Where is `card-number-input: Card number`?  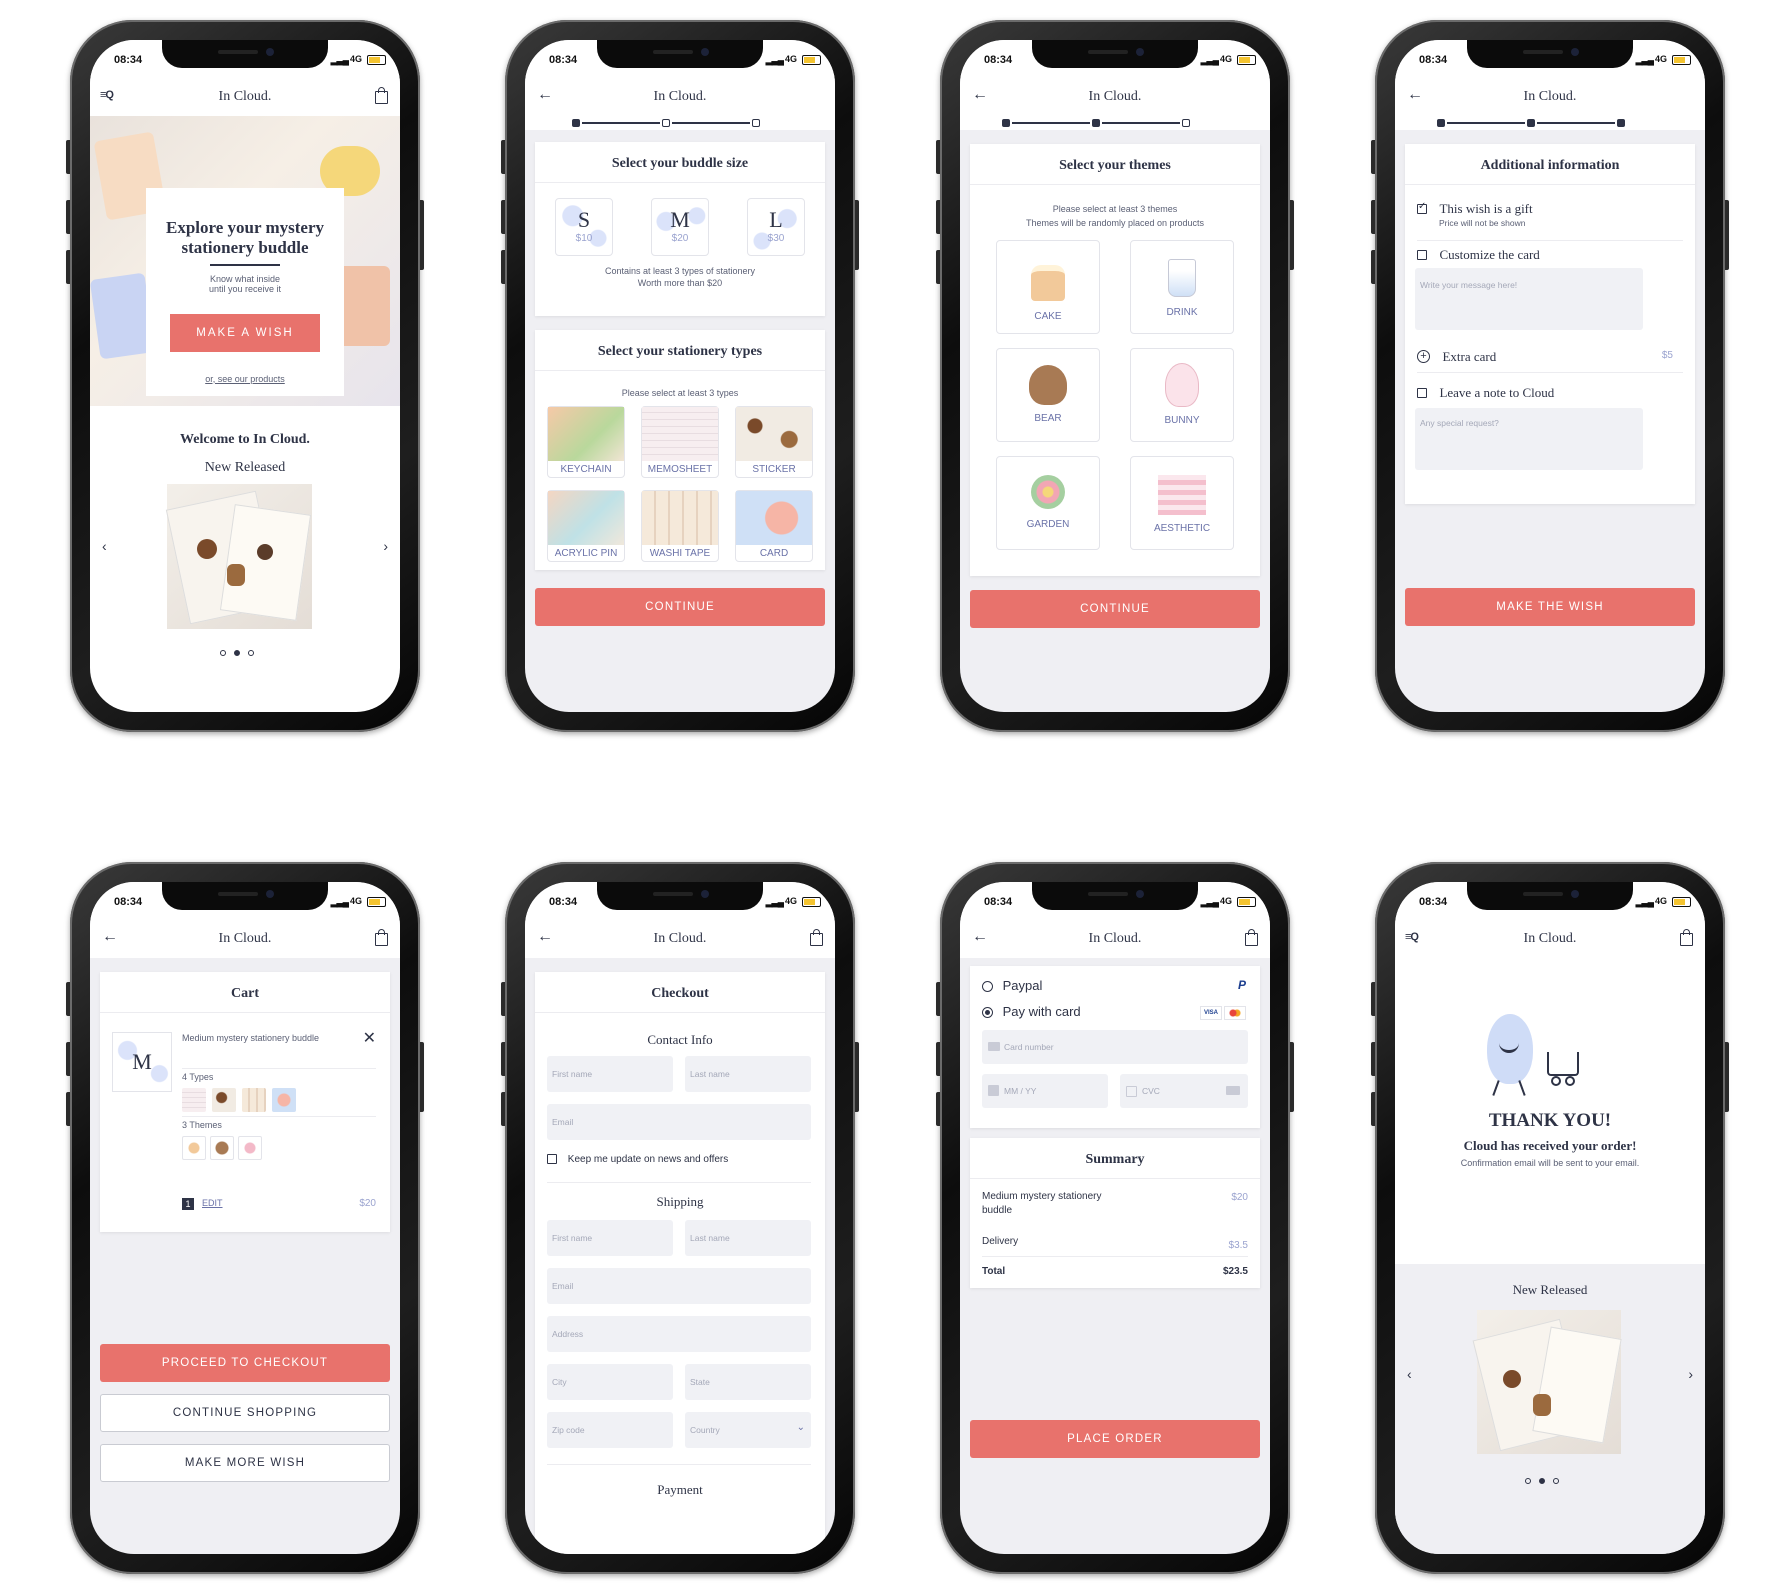
card-number-input: Card number is located at coordinates (1115, 1047).